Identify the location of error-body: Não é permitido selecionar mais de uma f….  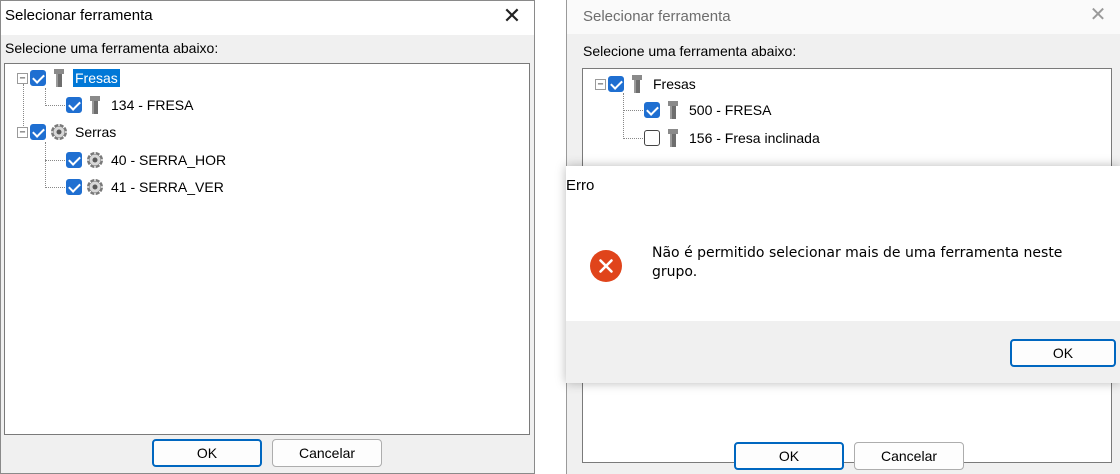
(843, 263).